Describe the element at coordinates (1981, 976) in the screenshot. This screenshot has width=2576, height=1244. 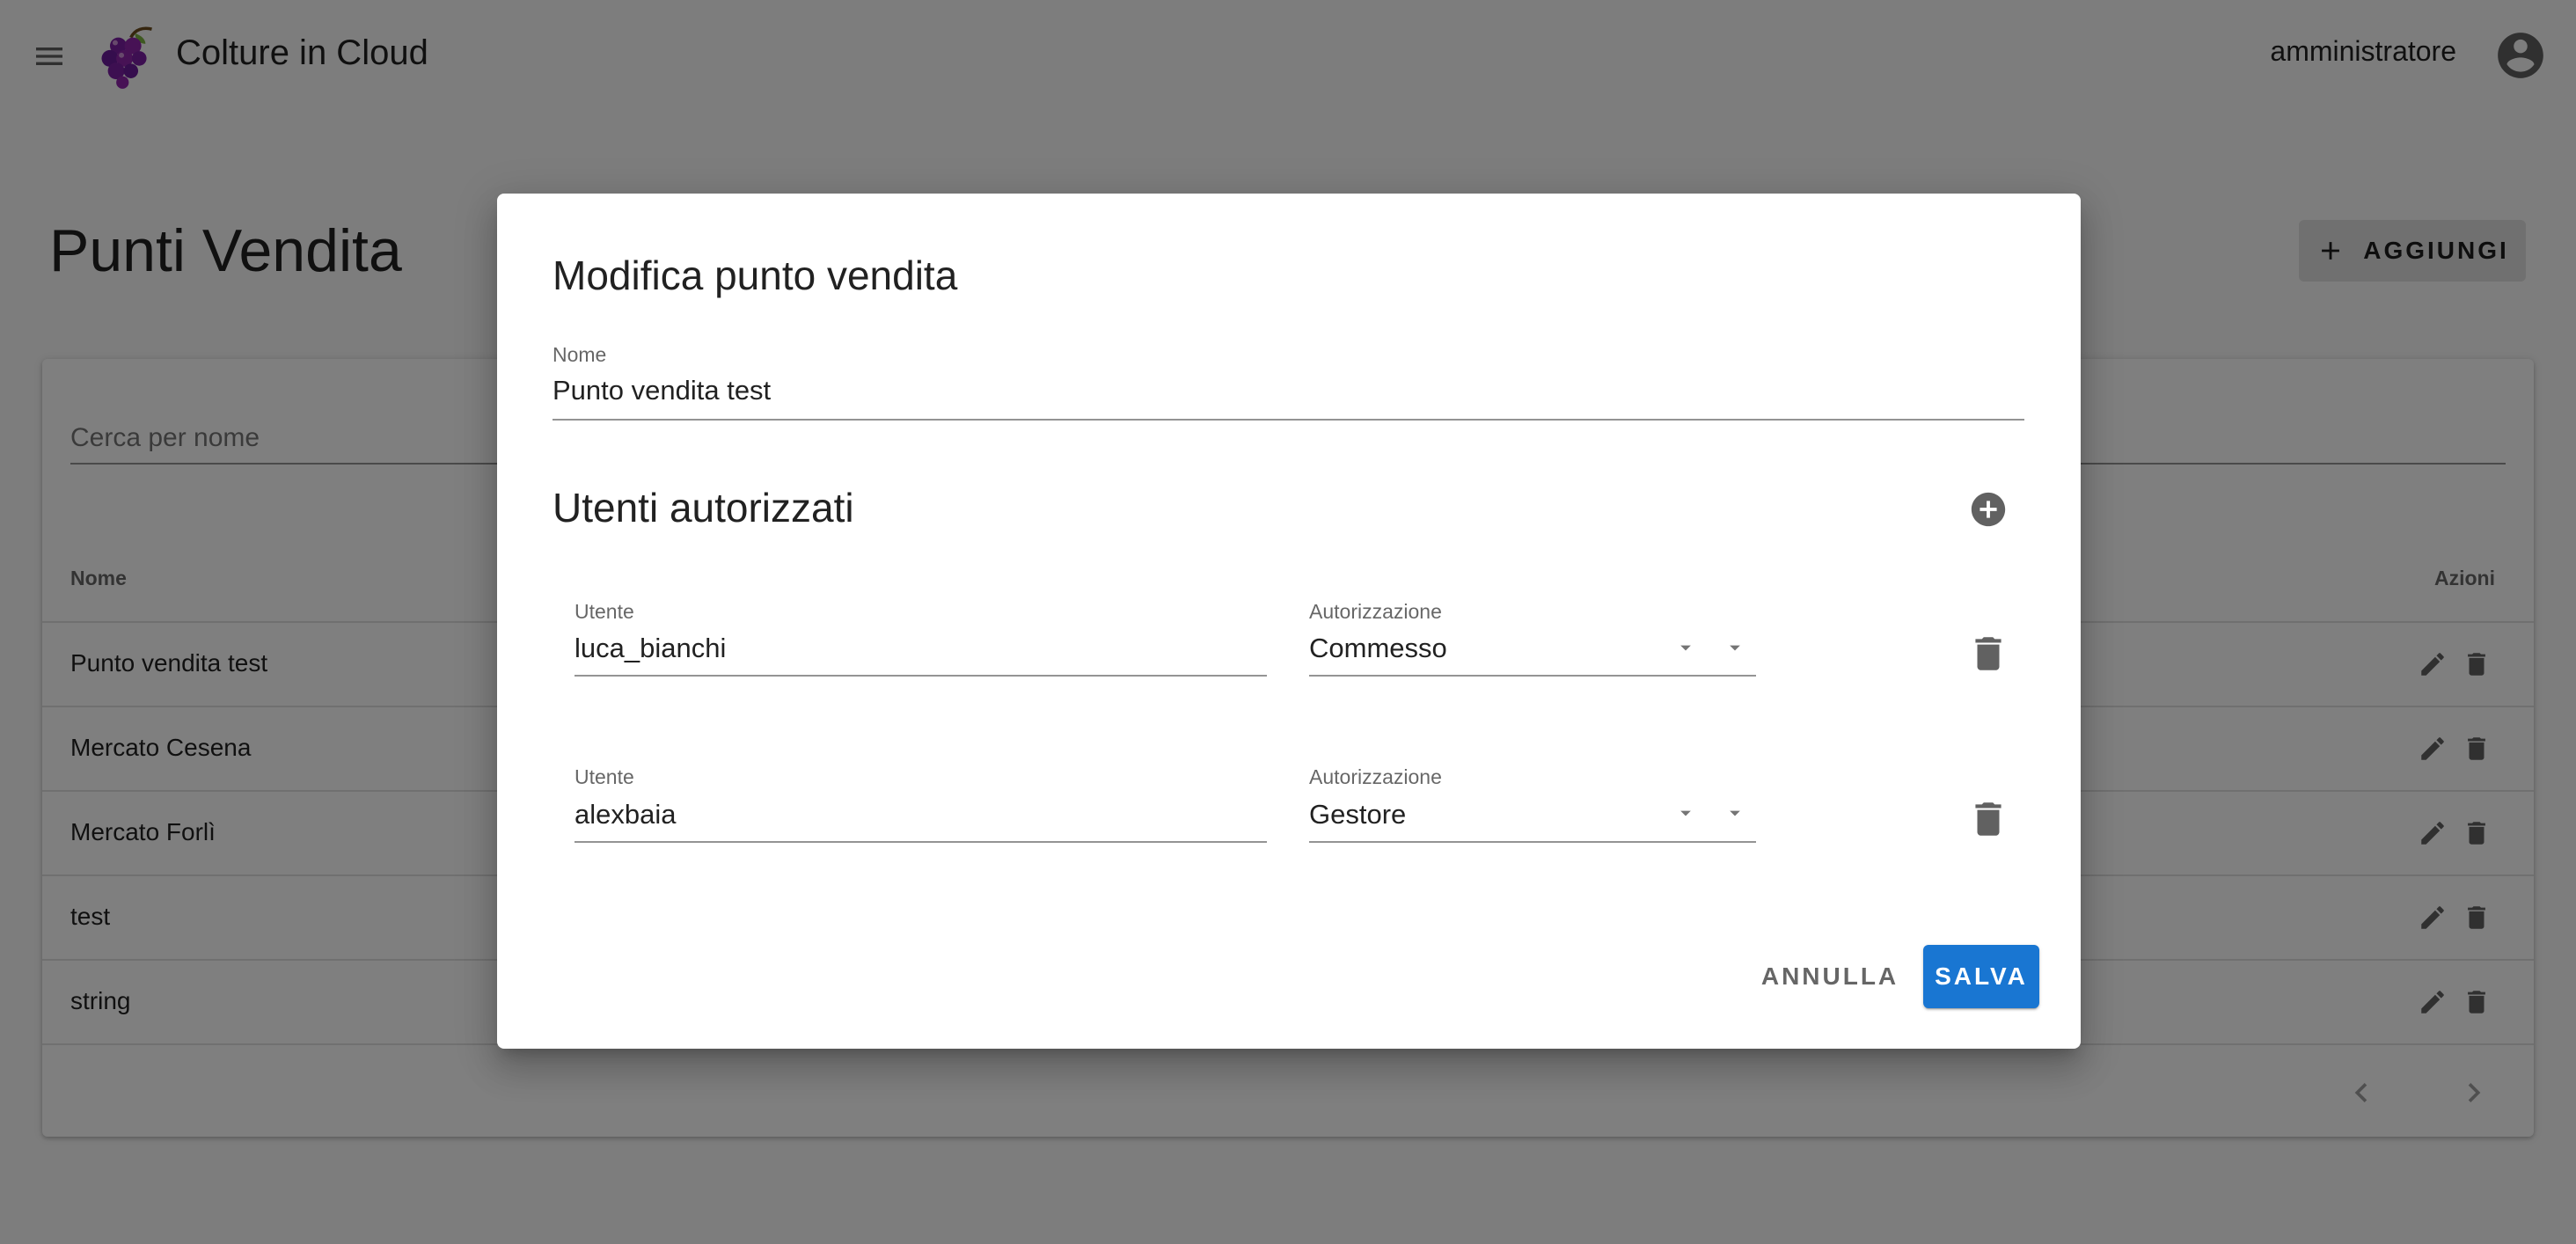
I see `save-button: SALVA` at that location.